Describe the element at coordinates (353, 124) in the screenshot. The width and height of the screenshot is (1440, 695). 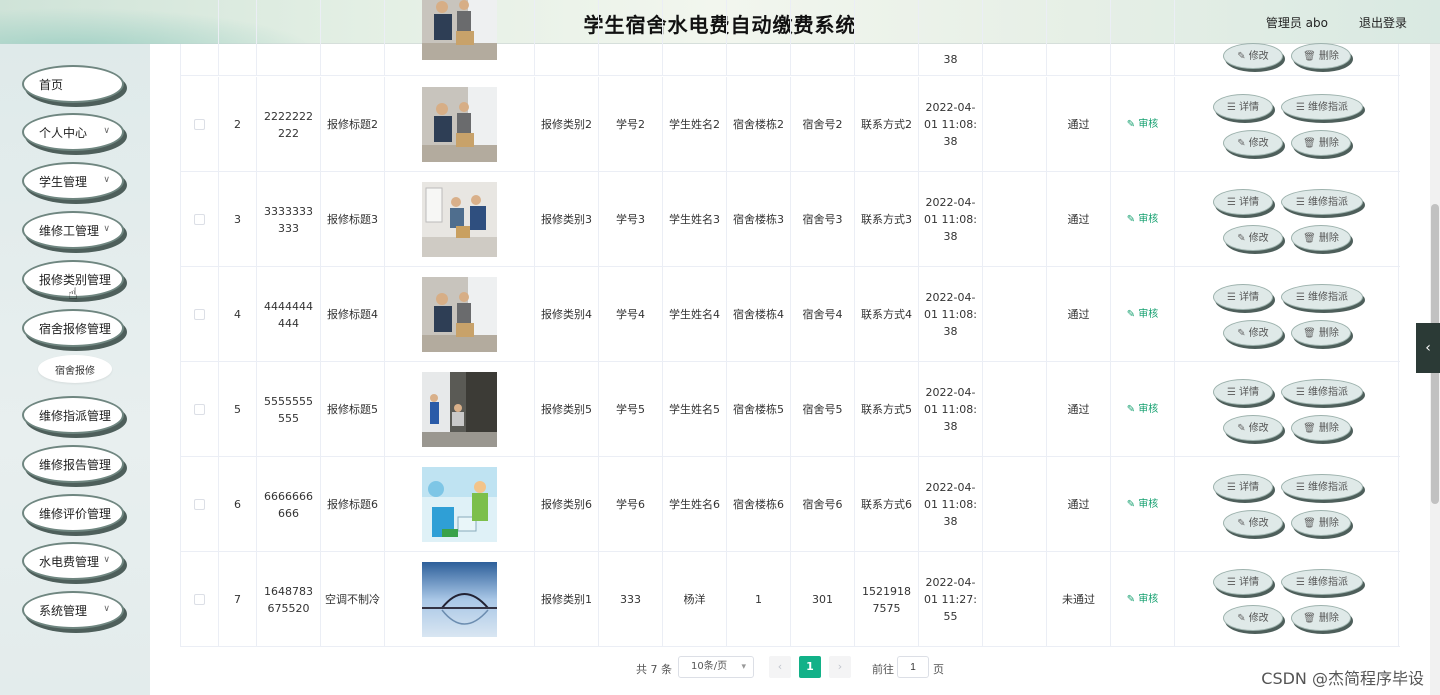
I see `repair-title: 报修标题2` at that location.